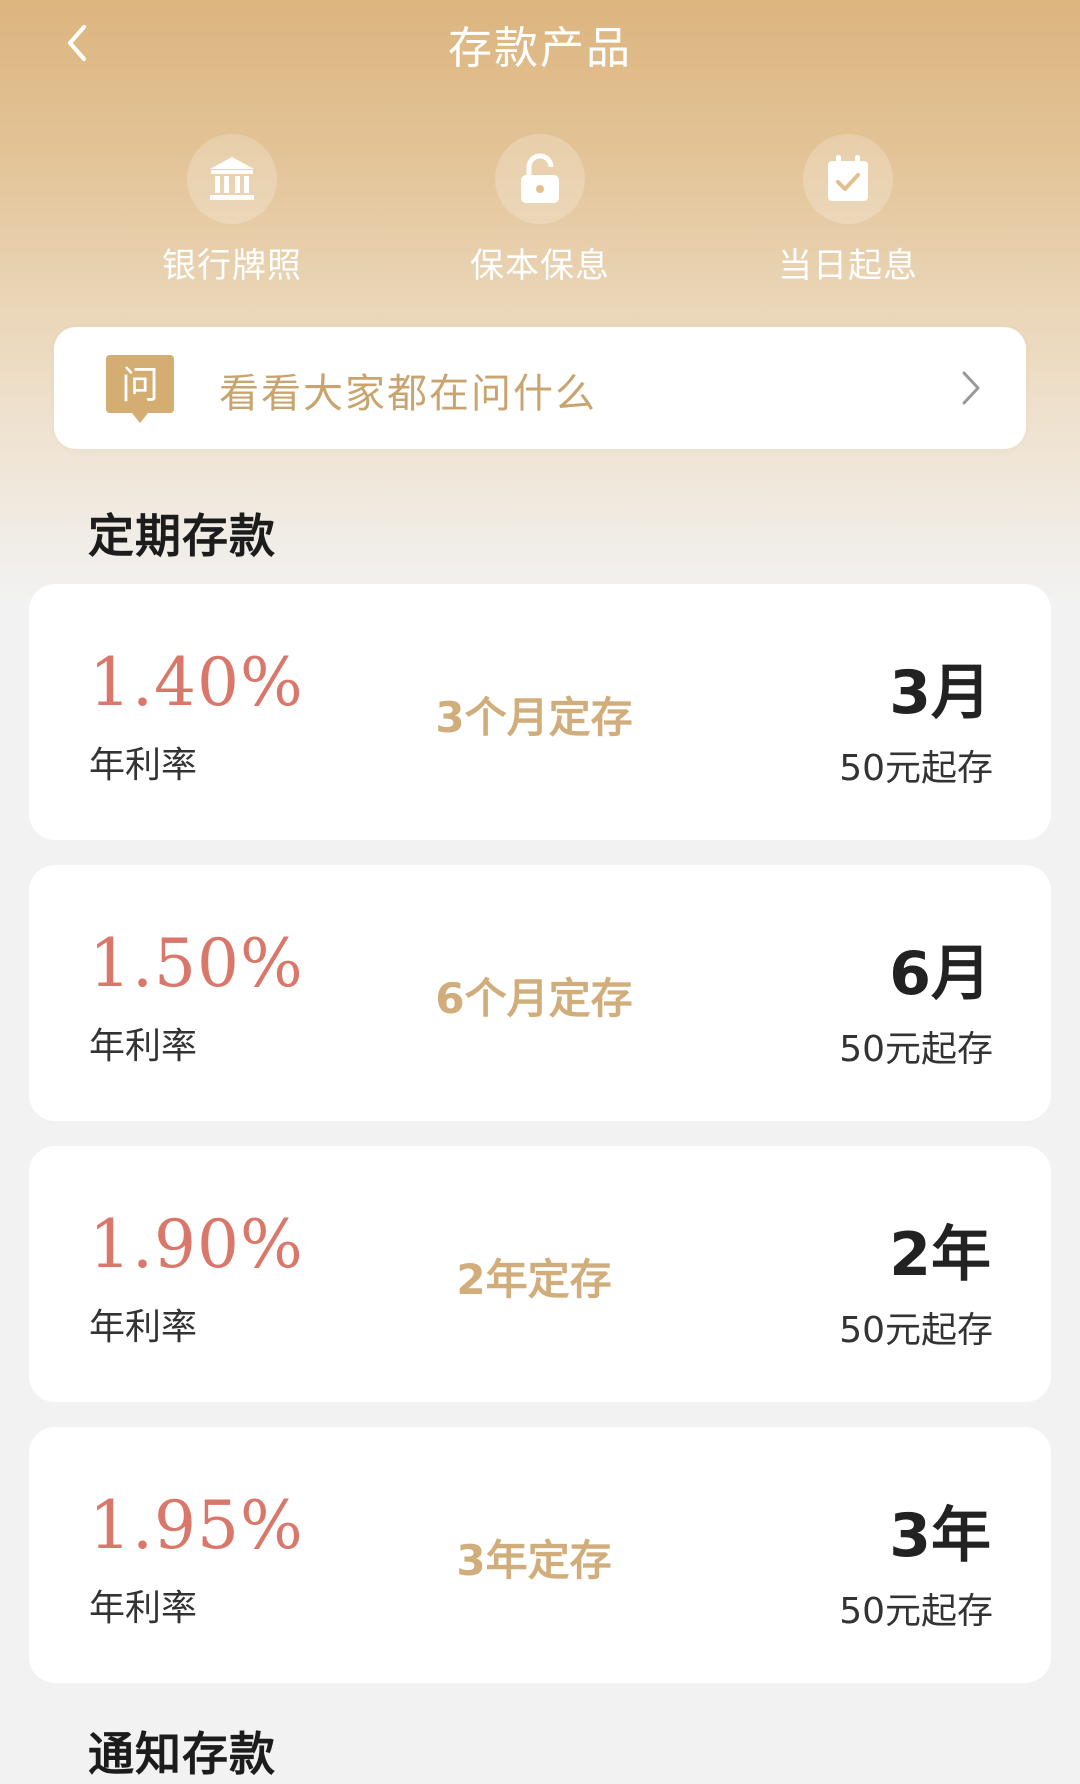 This screenshot has width=1080, height=1784. I want to click on feature-row: 银行牌照 保本保息 当日起息, so click(540, 219).